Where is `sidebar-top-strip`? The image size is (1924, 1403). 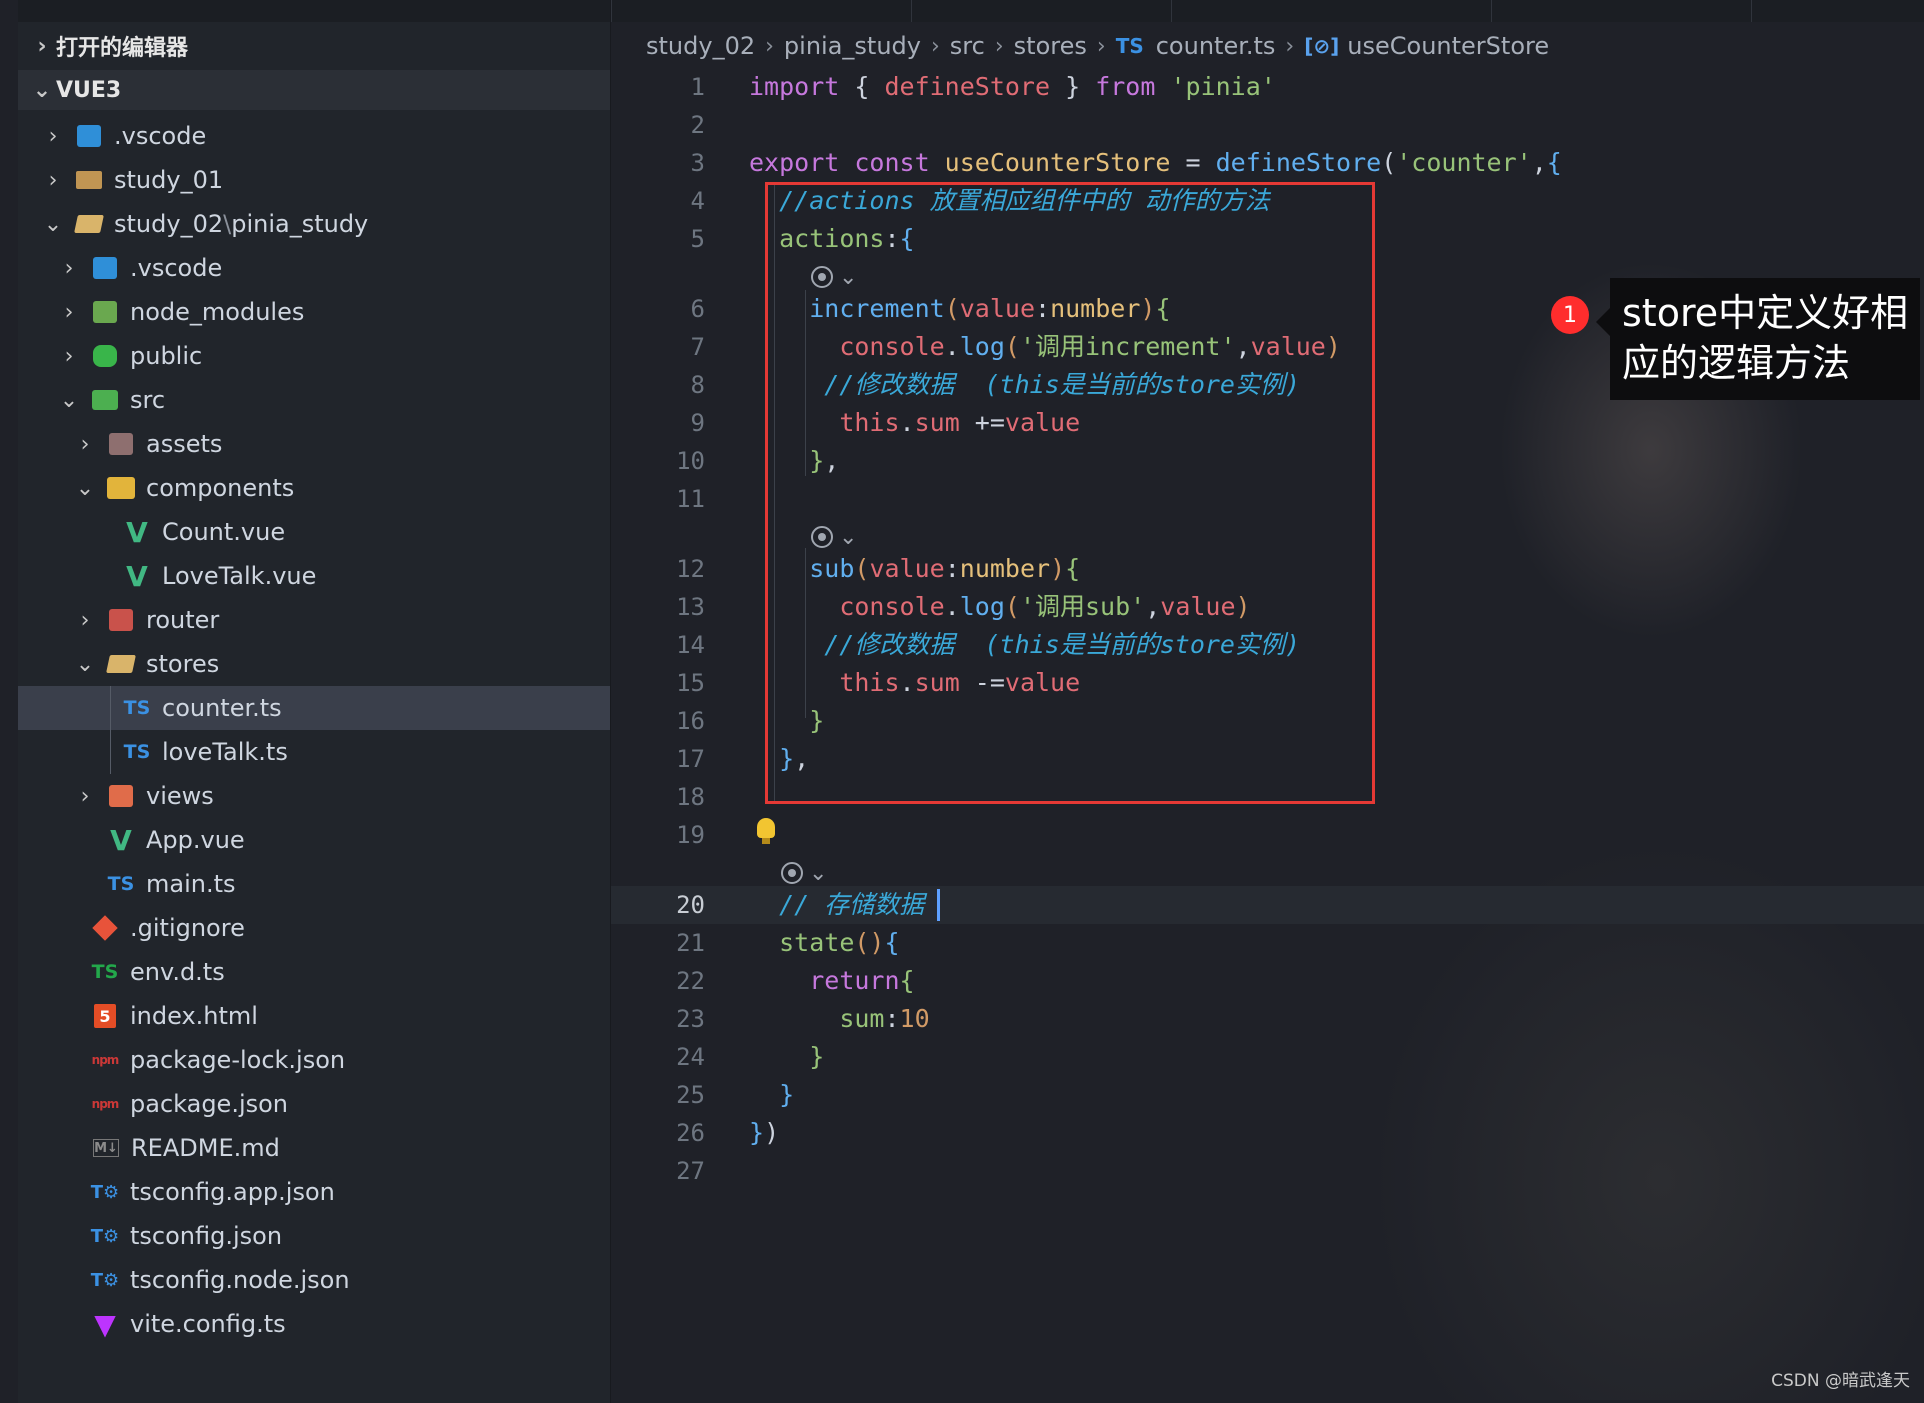 sidebar-top-strip is located at coordinates (314, 11).